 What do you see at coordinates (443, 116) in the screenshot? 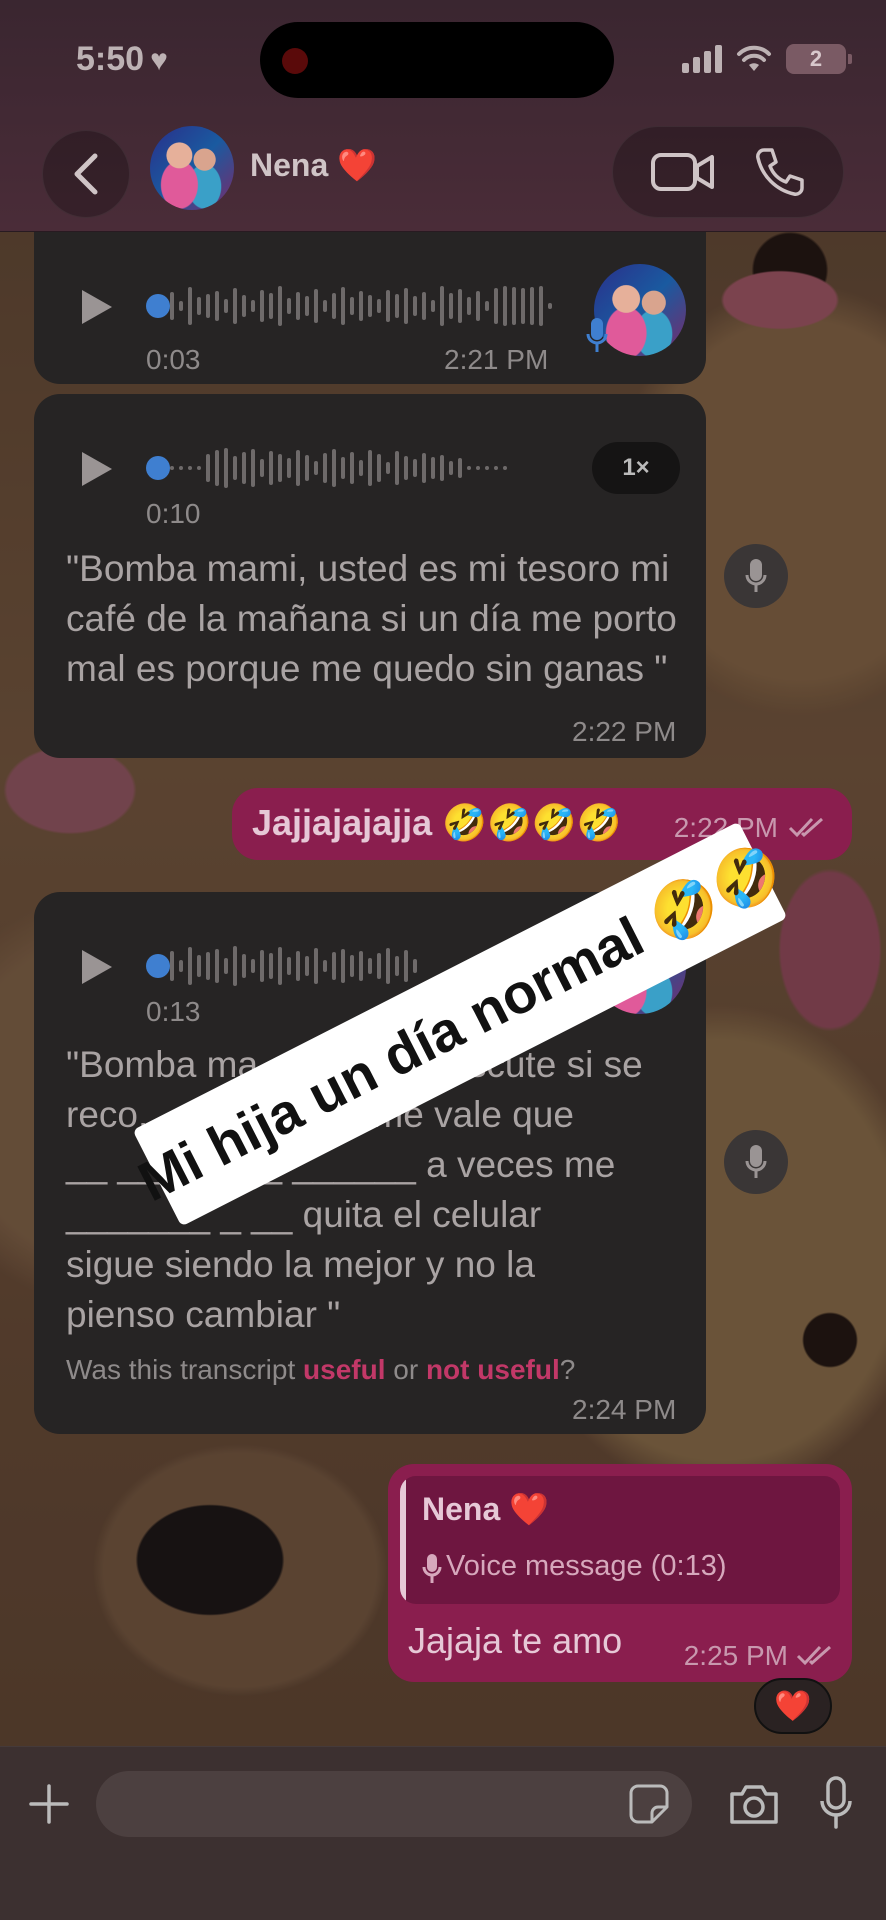
I see `chat-header: 5:50 ♥ 2 Nena ❤️` at bounding box center [443, 116].